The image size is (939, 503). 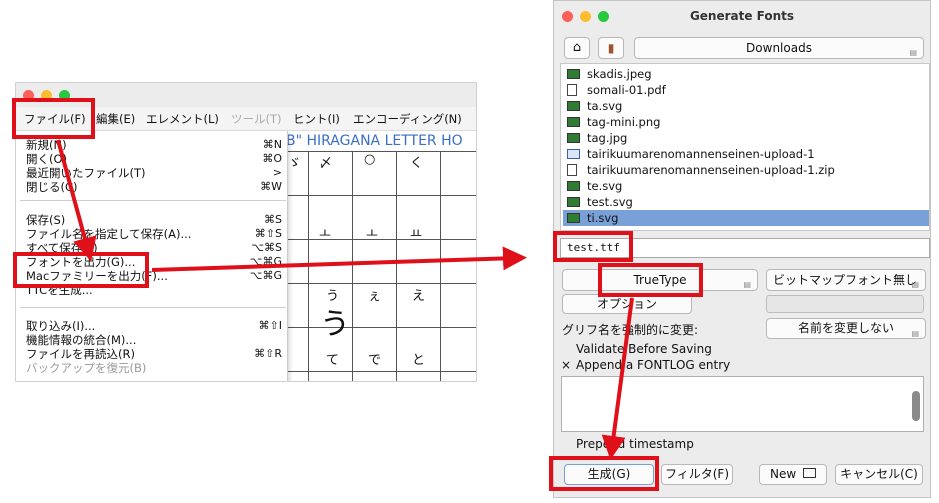 What do you see at coordinates (76, 200) in the screenshot?
I see `arrow-menu-to-generate` at bounding box center [76, 200].